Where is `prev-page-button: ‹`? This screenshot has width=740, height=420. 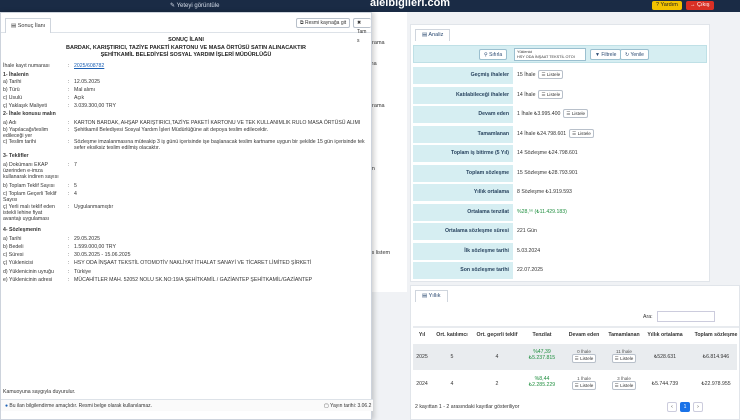 prev-page-button: ‹ is located at coordinates (672, 407).